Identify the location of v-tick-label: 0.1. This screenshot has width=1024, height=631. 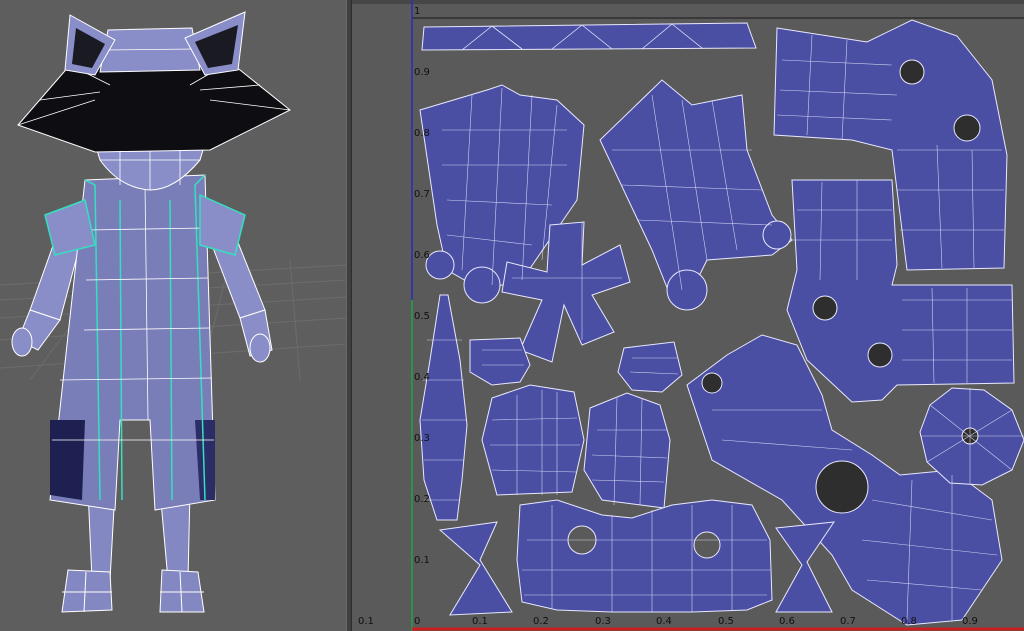
(422, 560).